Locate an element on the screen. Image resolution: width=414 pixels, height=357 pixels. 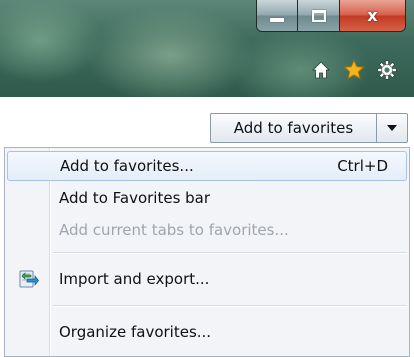
close-icon: x is located at coordinates (372, 15).